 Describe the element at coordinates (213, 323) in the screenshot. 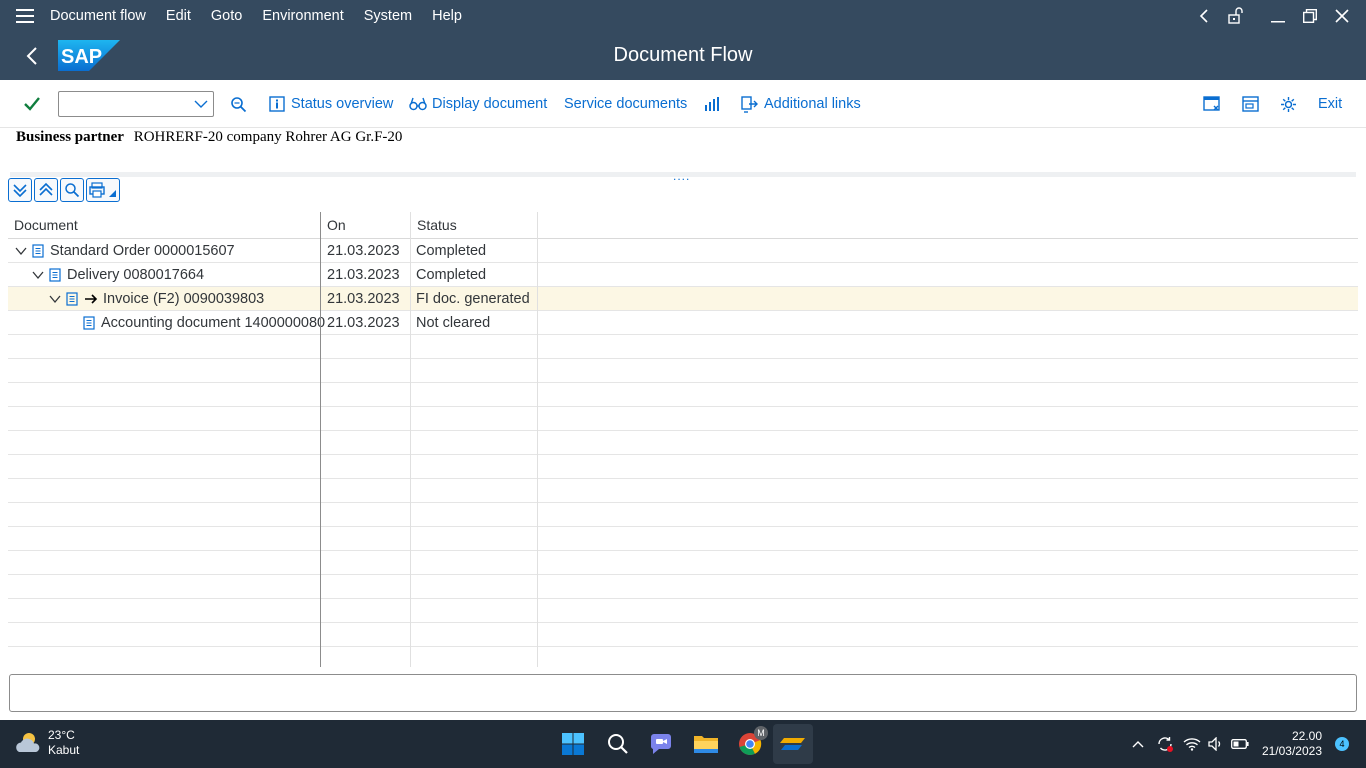

I see `cell-document: Accounting document 1400000080` at that location.